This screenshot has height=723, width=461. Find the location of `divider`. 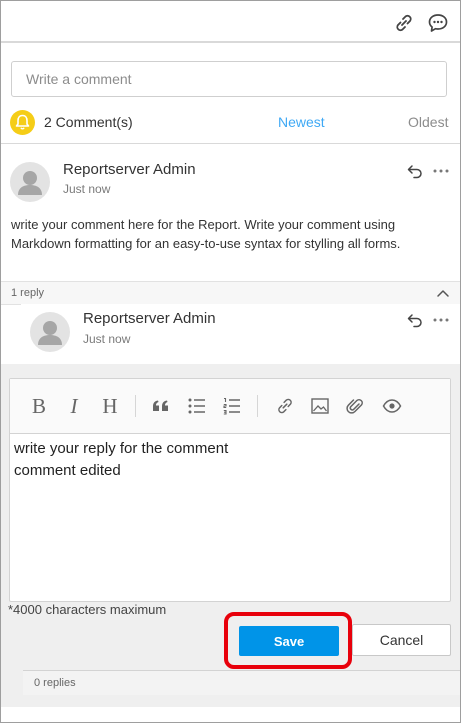

divider is located at coordinates (230, 143).